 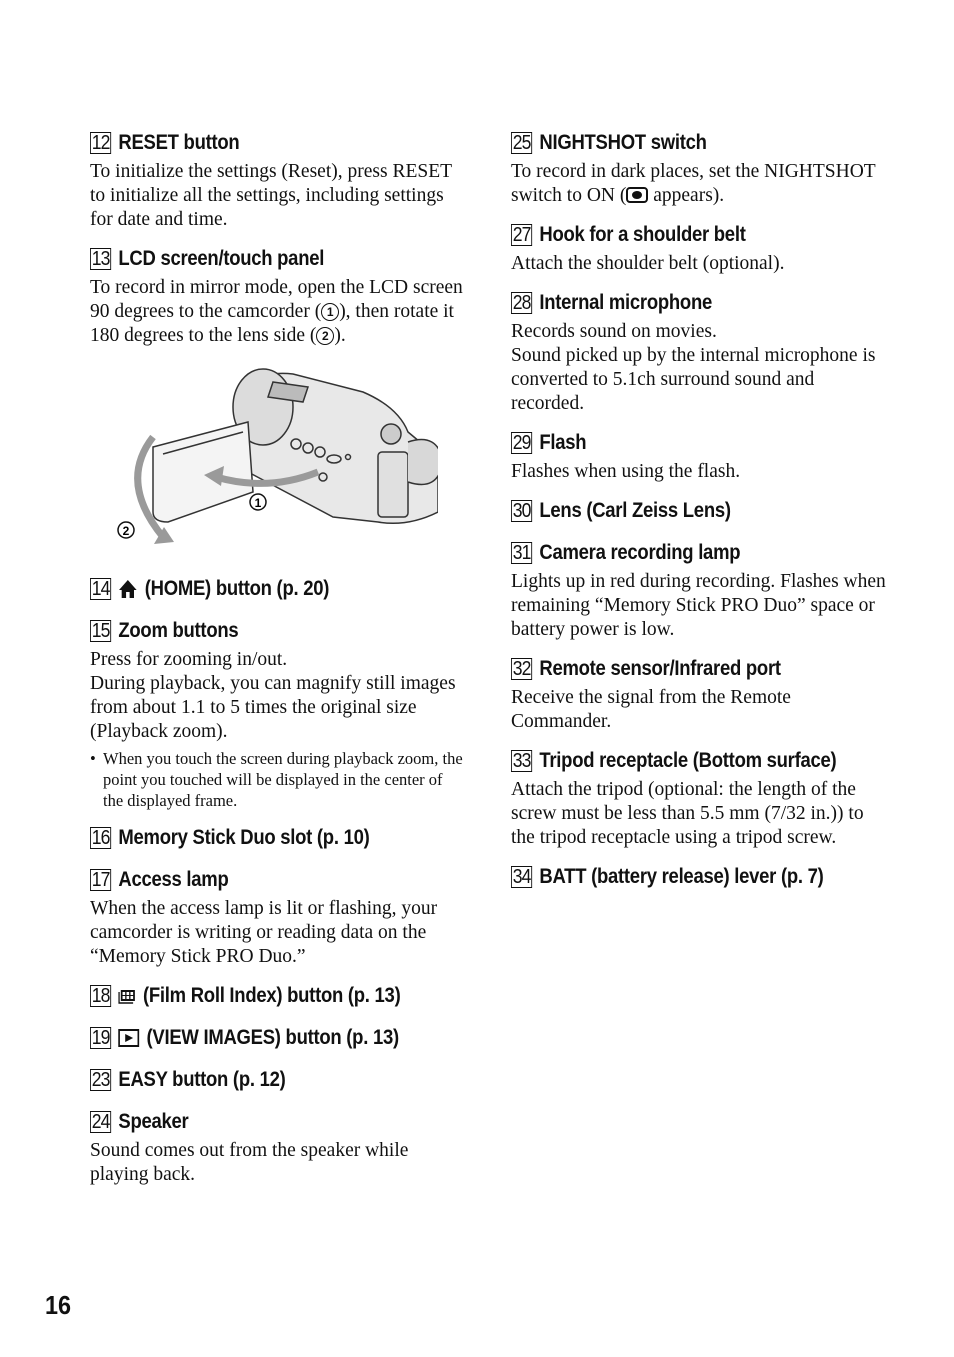 What do you see at coordinates (202, 1079) in the screenshot?
I see `item-title: EASY button (p. 12)` at bounding box center [202, 1079].